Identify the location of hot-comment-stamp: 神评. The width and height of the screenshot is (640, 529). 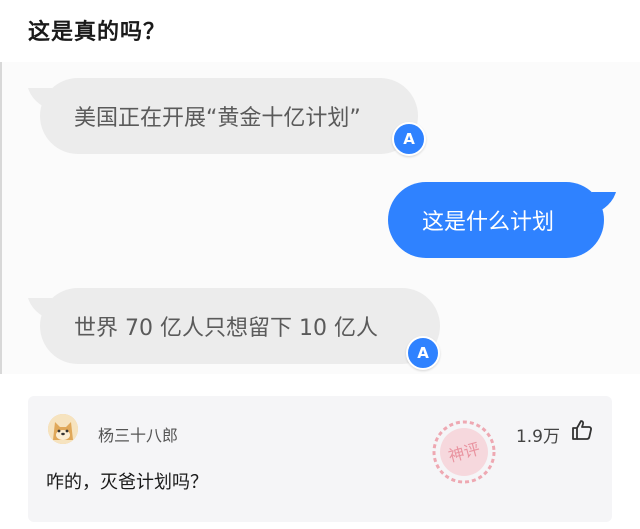
(464, 452).